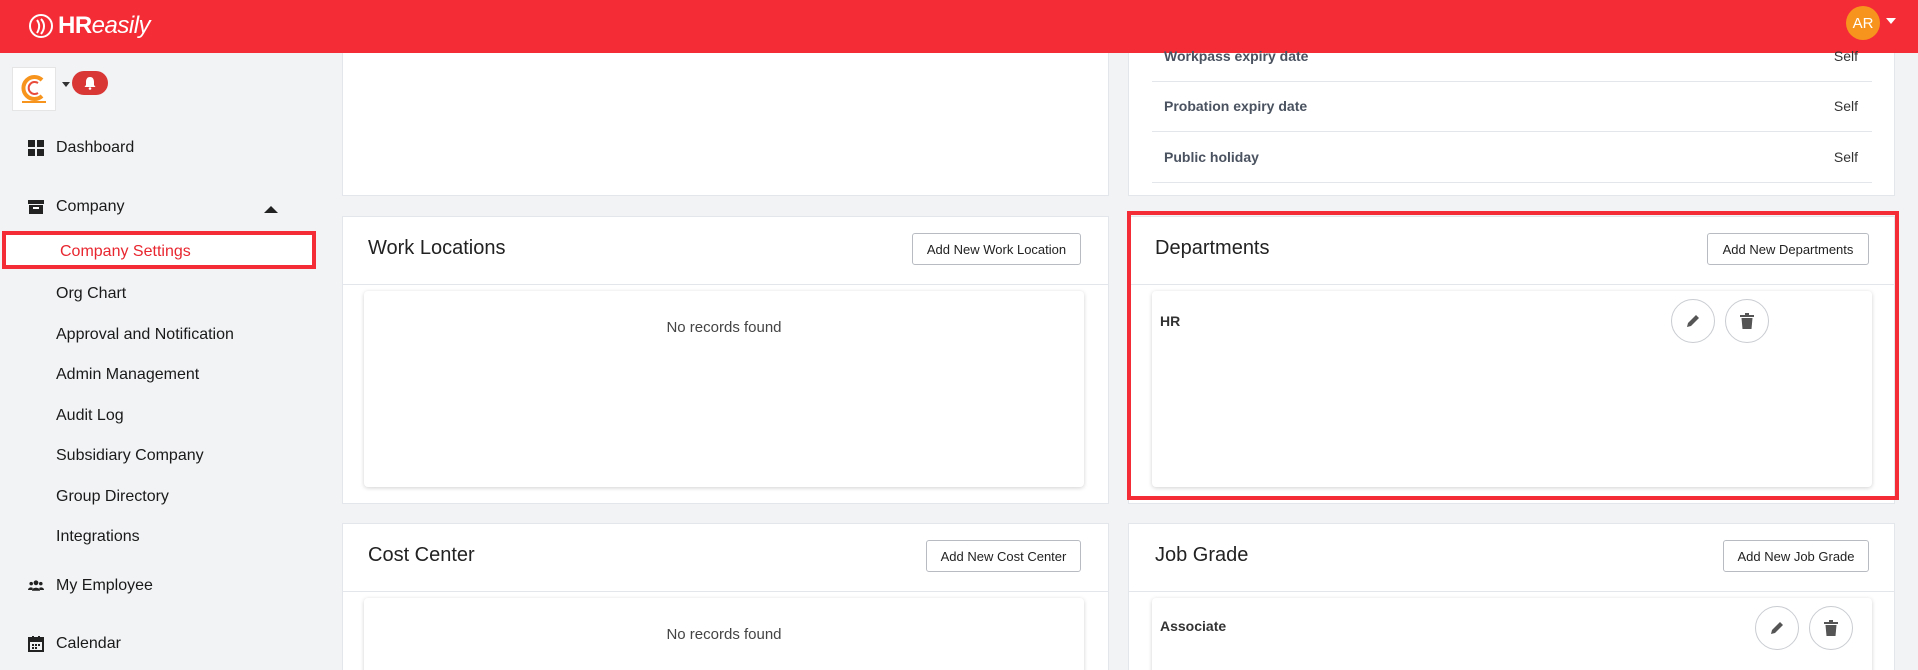  Describe the element at coordinates (41, 26) in the screenshot. I see `logo-icon` at that location.